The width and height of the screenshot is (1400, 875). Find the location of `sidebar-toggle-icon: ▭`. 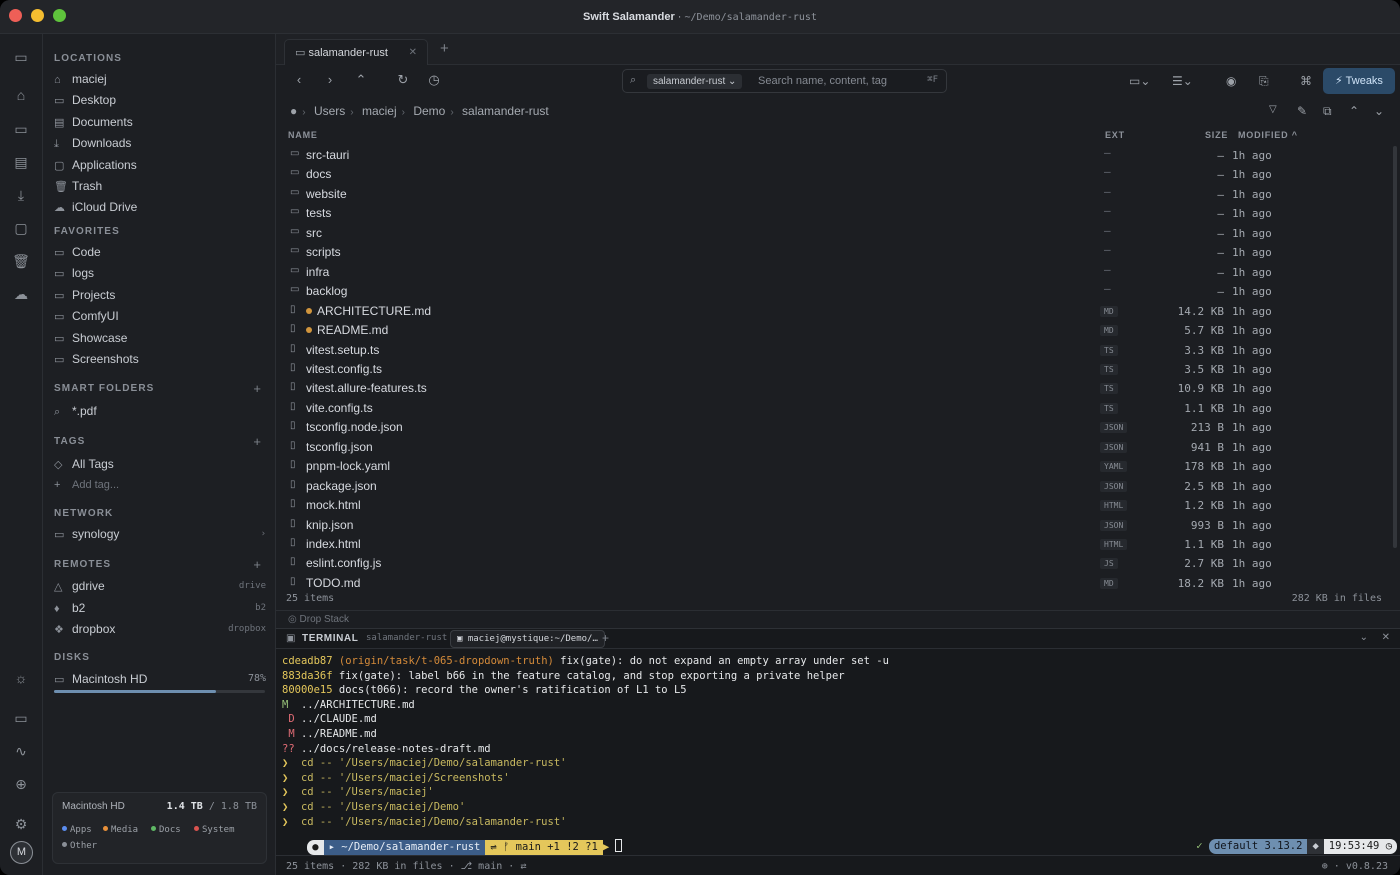

sidebar-toggle-icon: ▭ is located at coordinates (21, 57).